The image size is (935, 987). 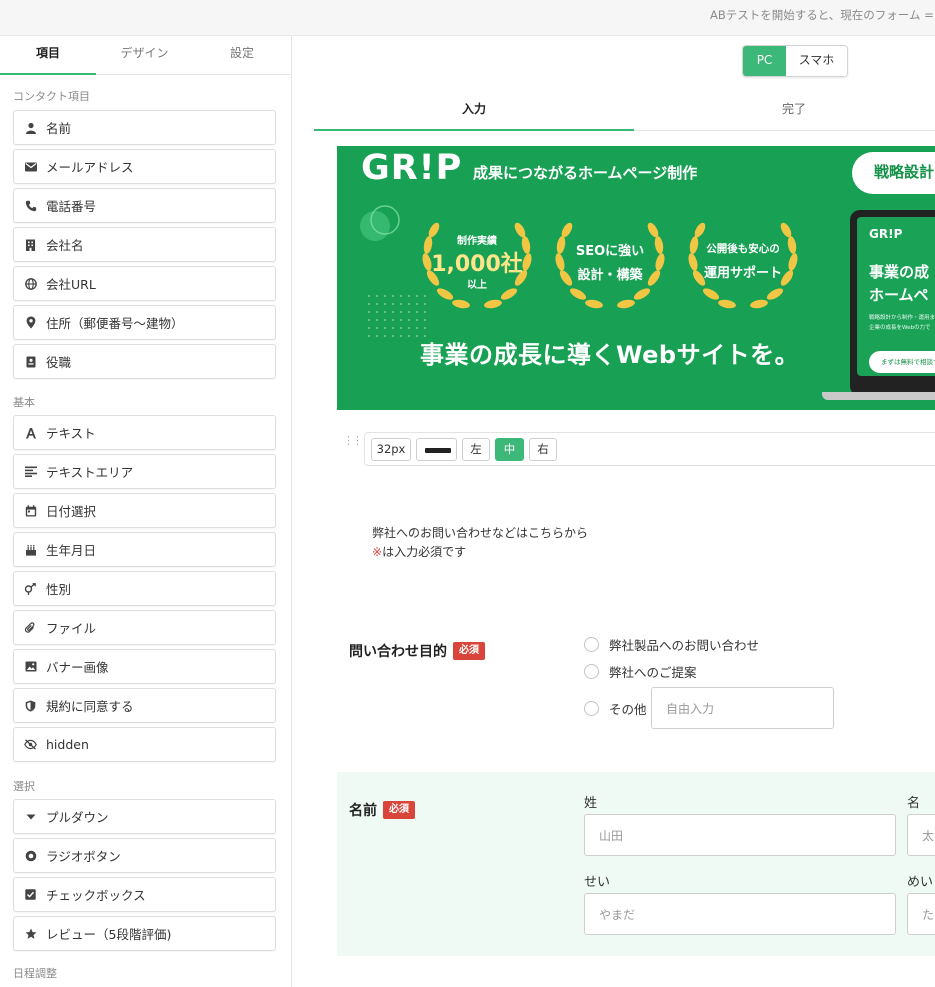 What do you see at coordinates (30, 666) in the screenshot?
I see `image-icon` at bounding box center [30, 666].